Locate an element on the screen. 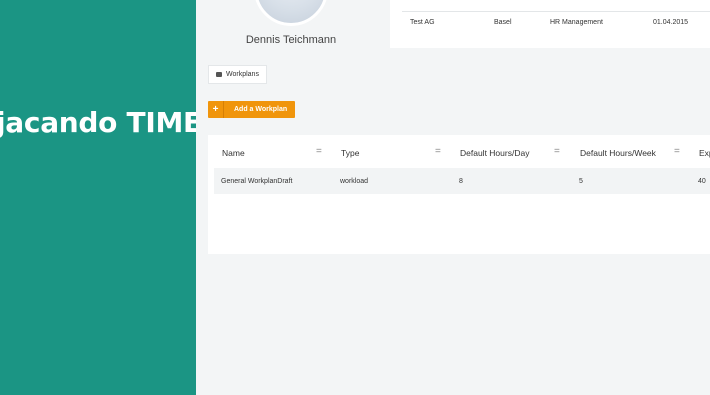 Image resolution: width=710 pixels, height=395 pixels. column-header-hours-day: Default Hours/Day is located at coordinates (494, 153).